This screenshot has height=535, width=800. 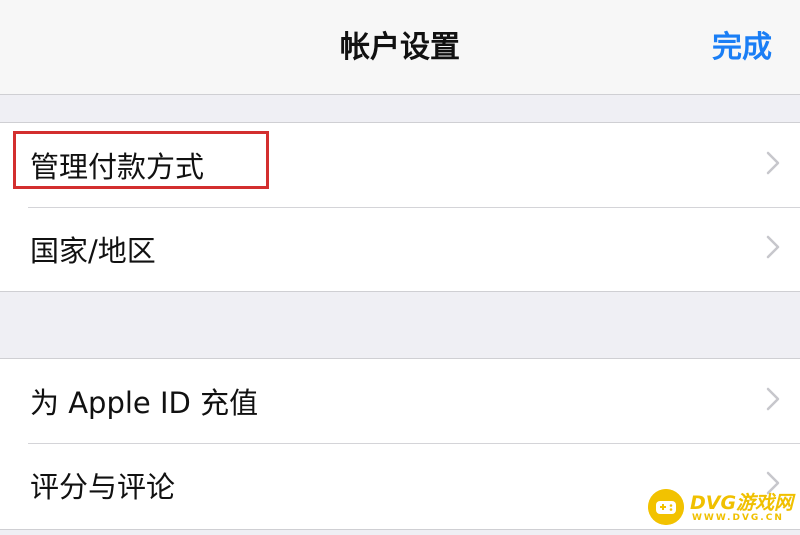 What do you see at coordinates (742, 44) in the screenshot?
I see `done-button: 完成` at bounding box center [742, 44].